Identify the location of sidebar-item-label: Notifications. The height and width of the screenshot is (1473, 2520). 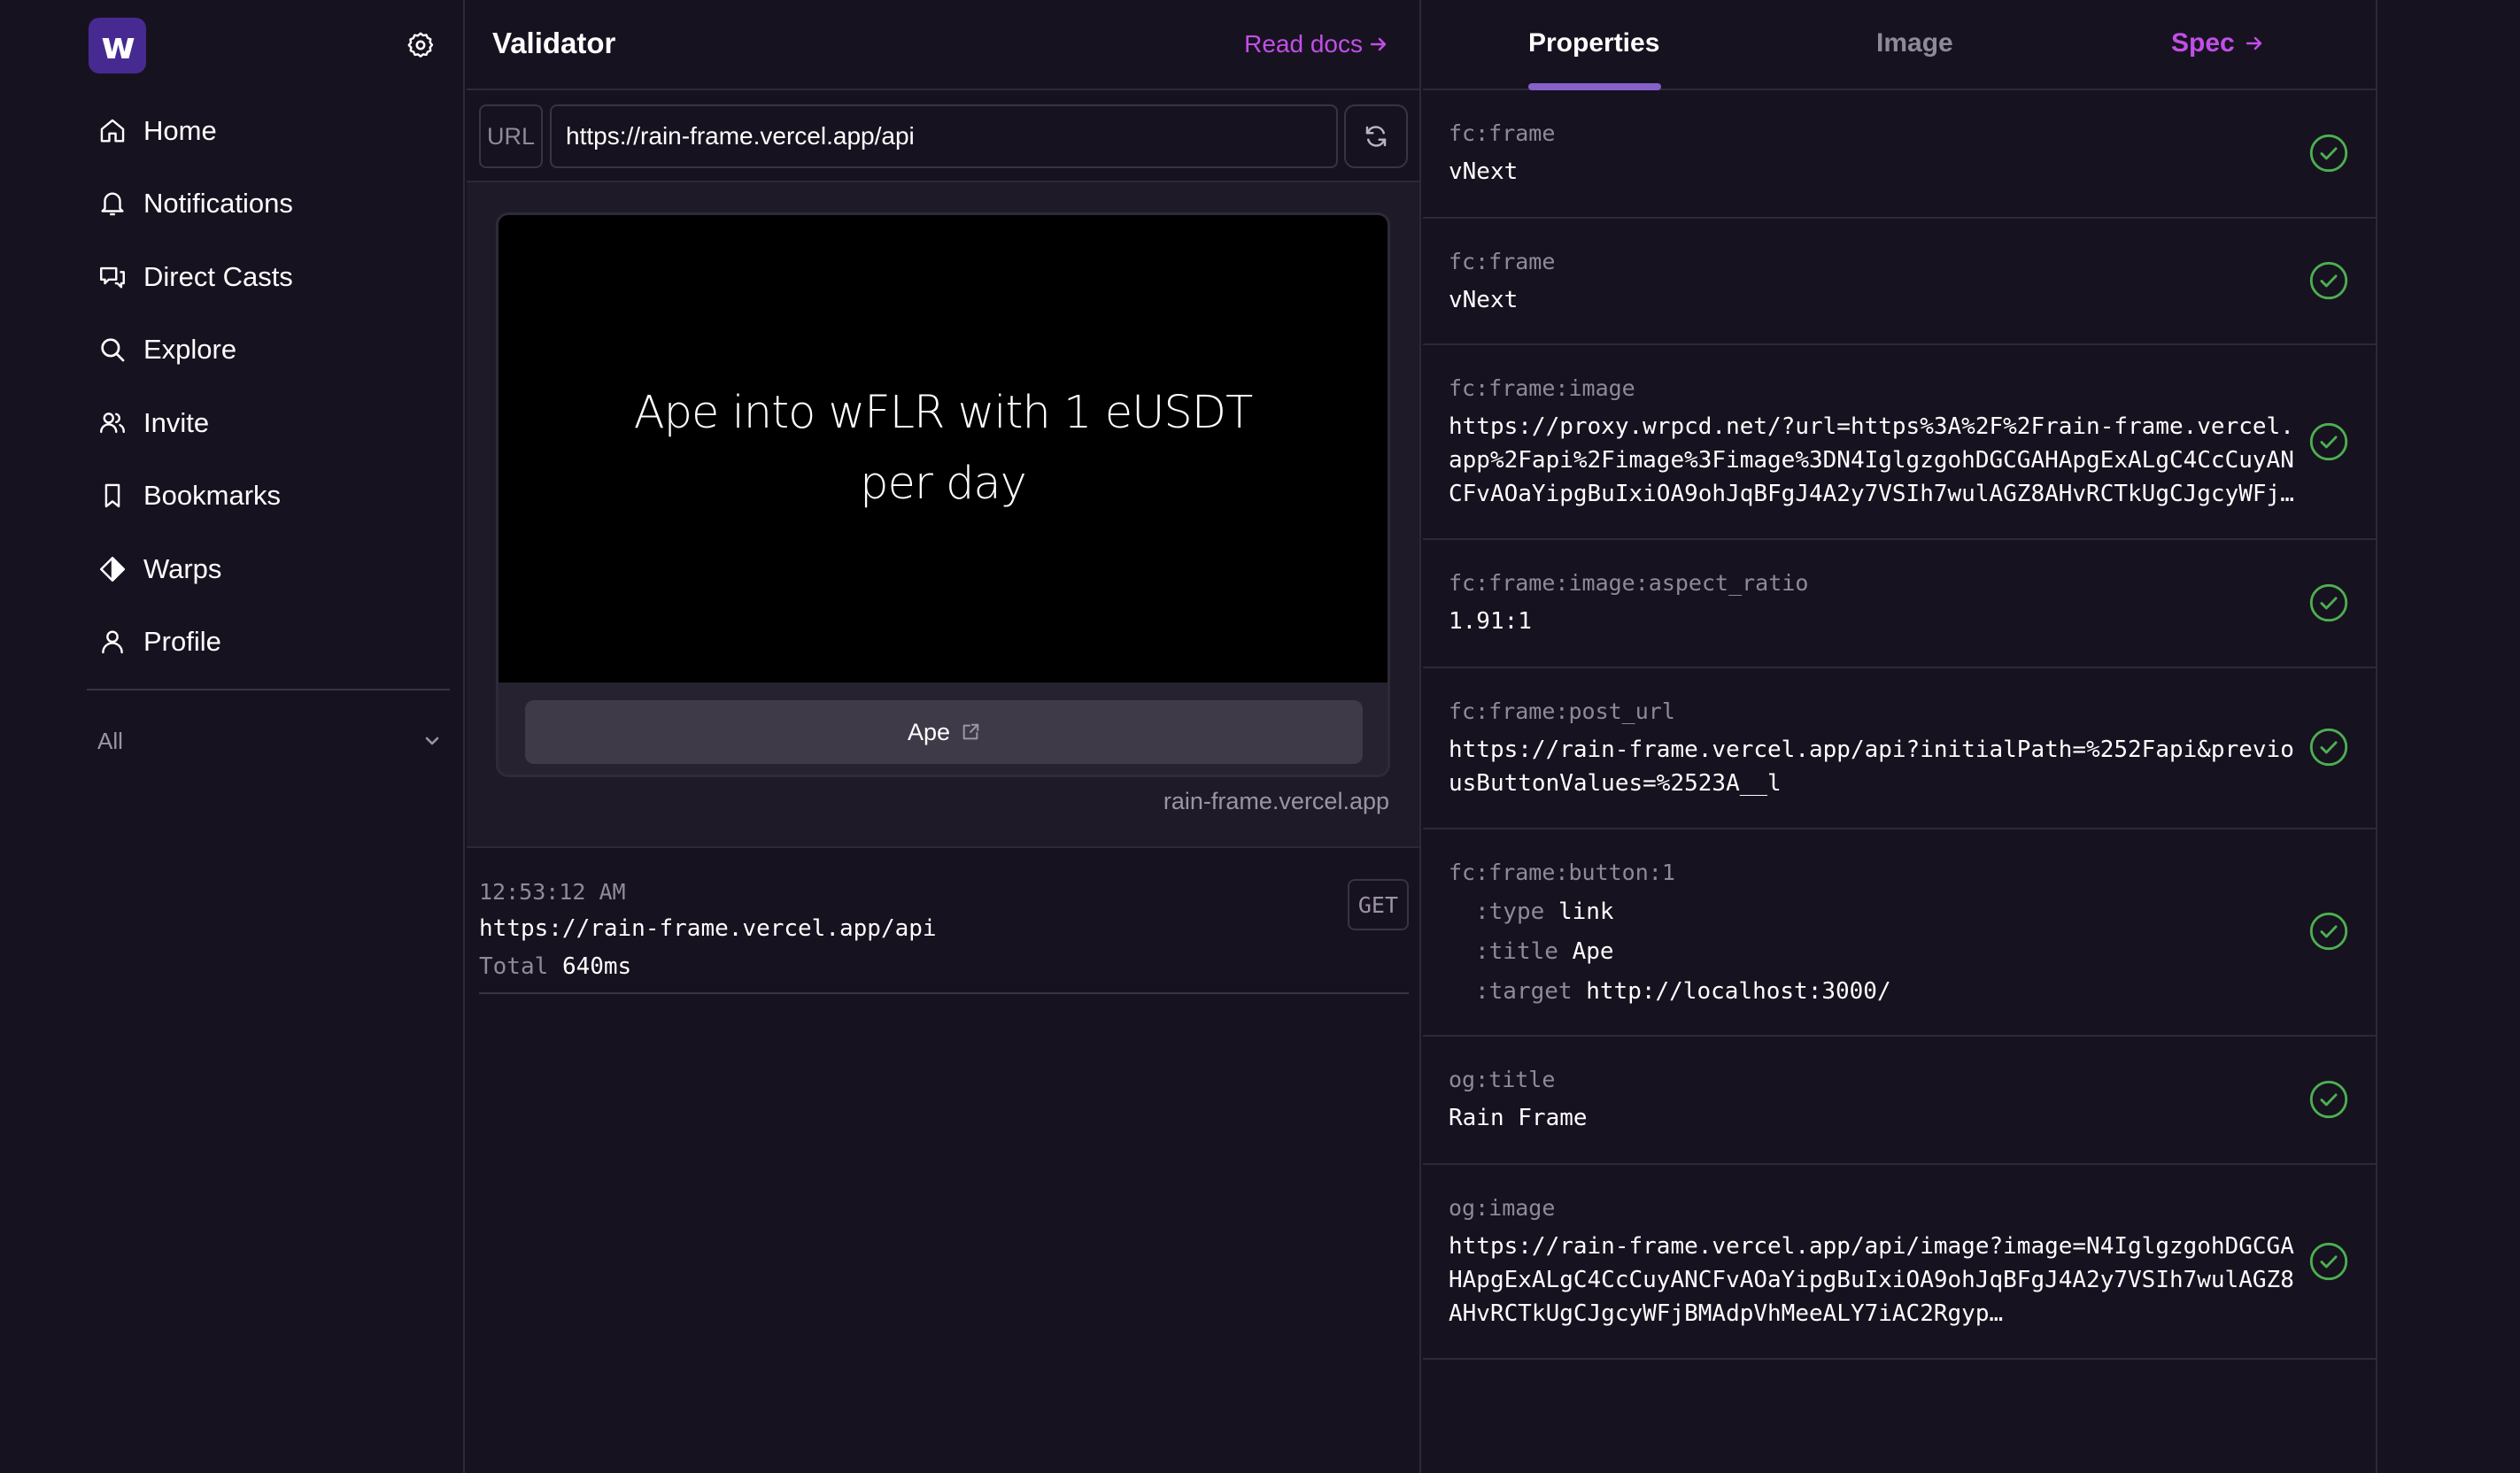
(218, 203).